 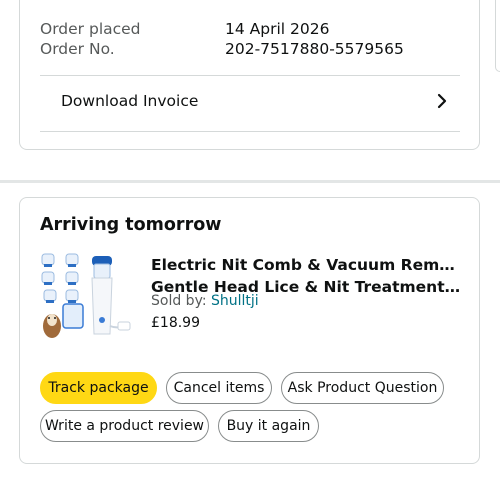 I want to click on divider, so click(x=250, y=131).